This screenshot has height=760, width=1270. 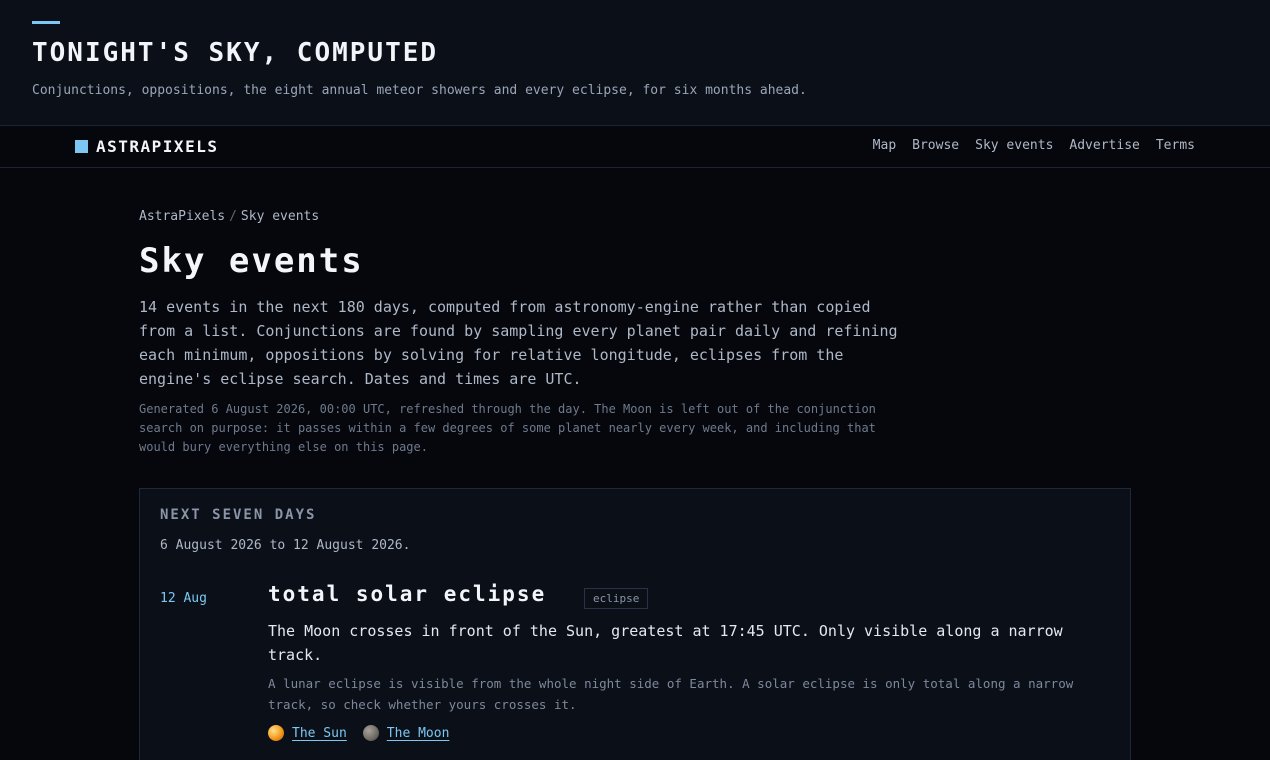 What do you see at coordinates (285, 545) in the screenshot?
I see `panel-date-range: 6 August 2026 to 12 August 2026.` at bounding box center [285, 545].